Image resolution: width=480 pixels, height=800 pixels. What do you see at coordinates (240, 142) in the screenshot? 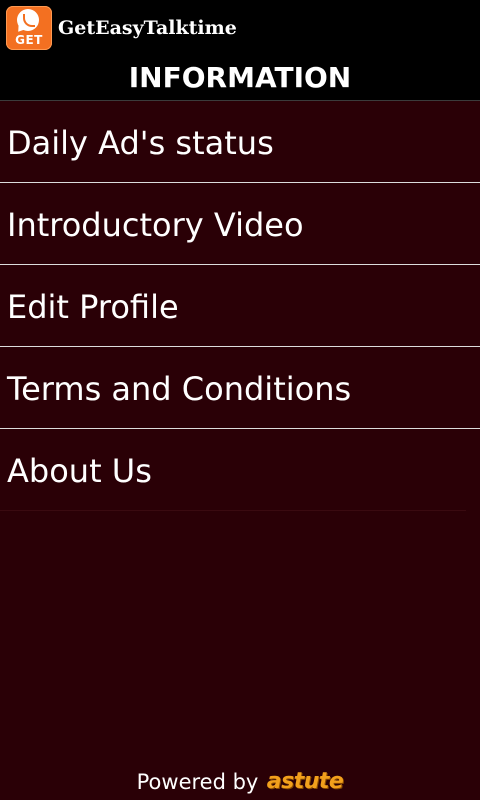
I see `menu-item-daily-ads-status: Daily Ad's status` at bounding box center [240, 142].